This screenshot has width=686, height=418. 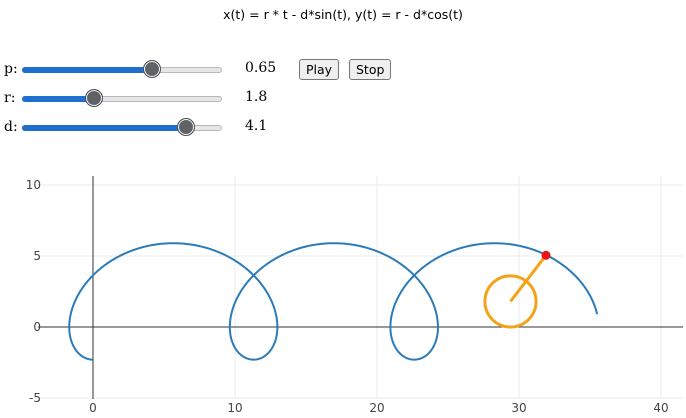 I want to click on y-tick-label: 0, so click(x=37, y=327).